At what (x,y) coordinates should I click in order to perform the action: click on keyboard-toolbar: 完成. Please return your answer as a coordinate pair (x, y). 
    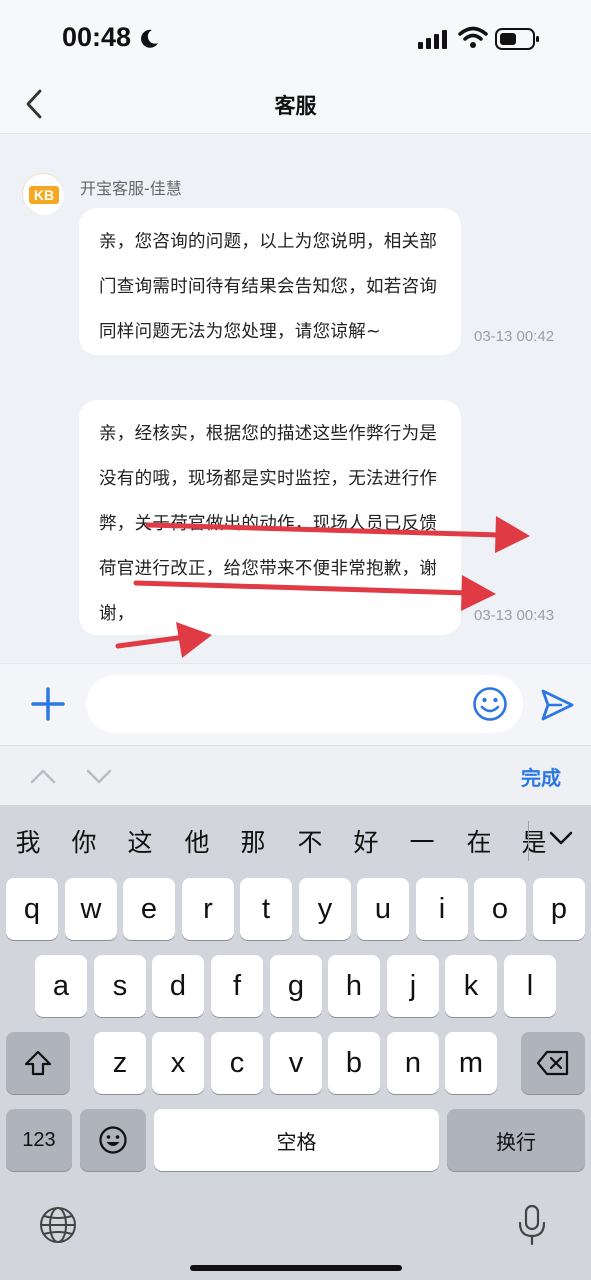
    Looking at the image, I should click on (295, 775).